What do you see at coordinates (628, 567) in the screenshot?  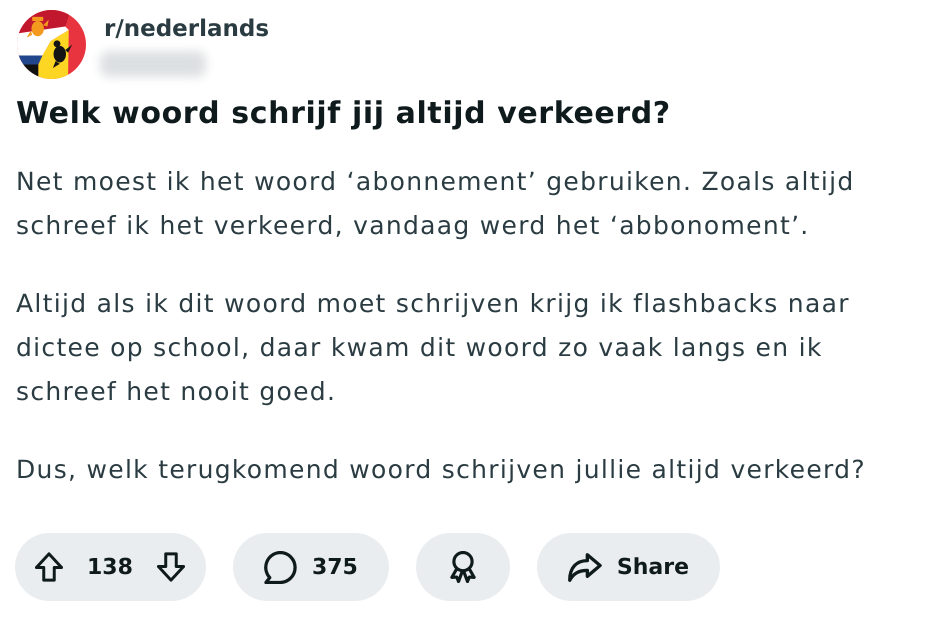 I see `share-button: Share` at bounding box center [628, 567].